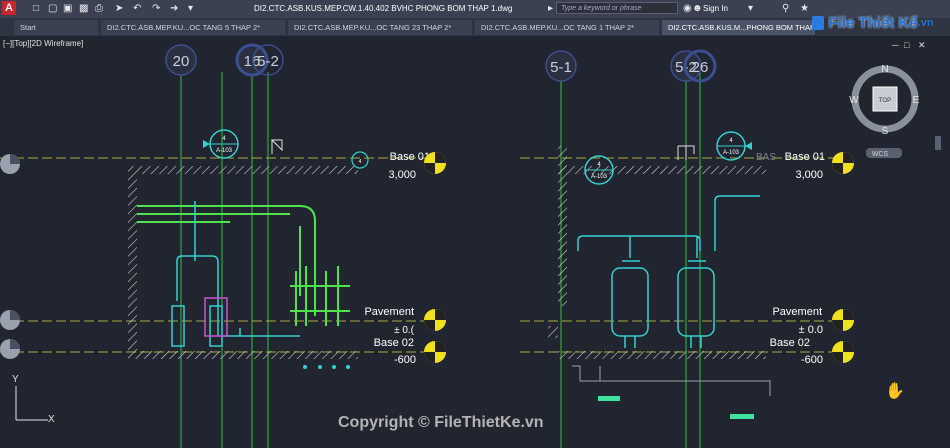  I want to click on tab-label: DI2.CTC.ASB.MEP.KU...OC TANG 1 THAP 2*, so click(558, 27).